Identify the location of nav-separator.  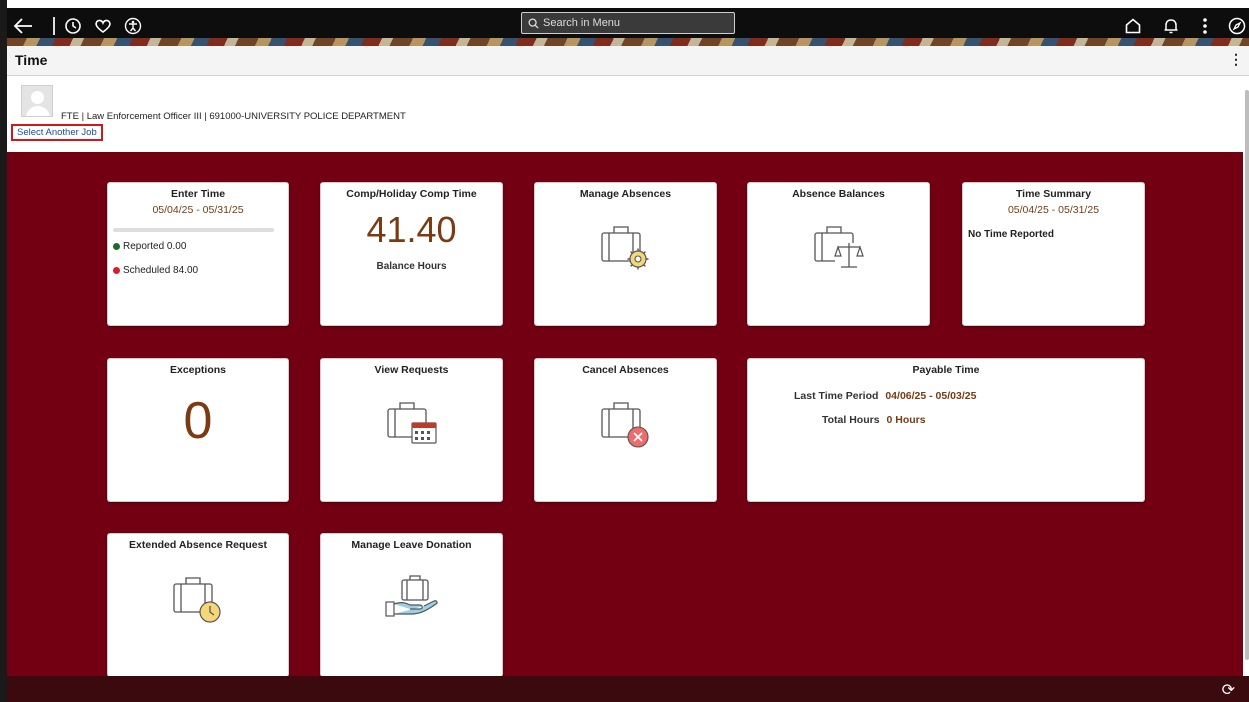
(54, 26).